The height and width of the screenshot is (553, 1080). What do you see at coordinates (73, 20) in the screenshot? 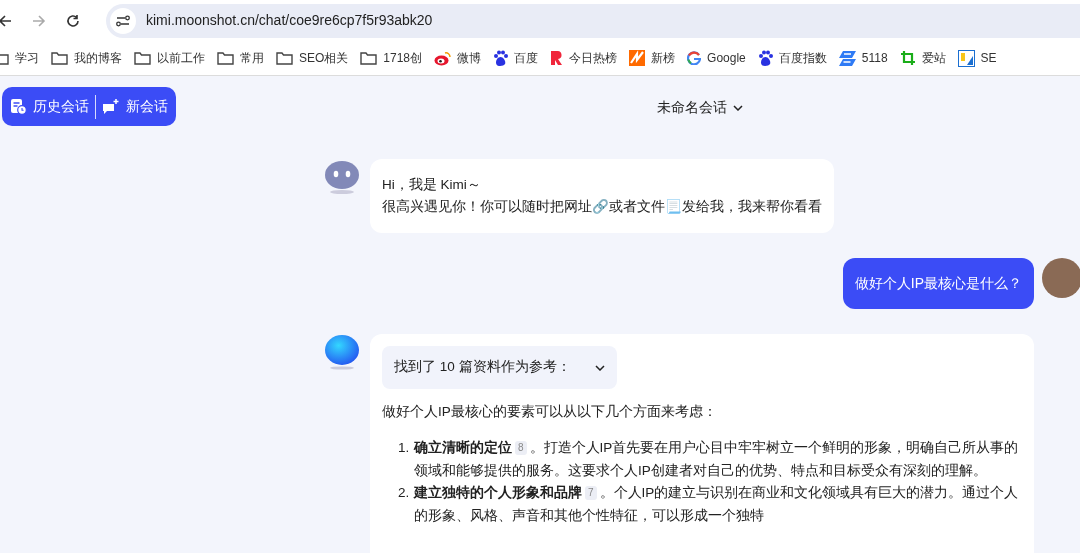
I see `reload-icon` at bounding box center [73, 20].